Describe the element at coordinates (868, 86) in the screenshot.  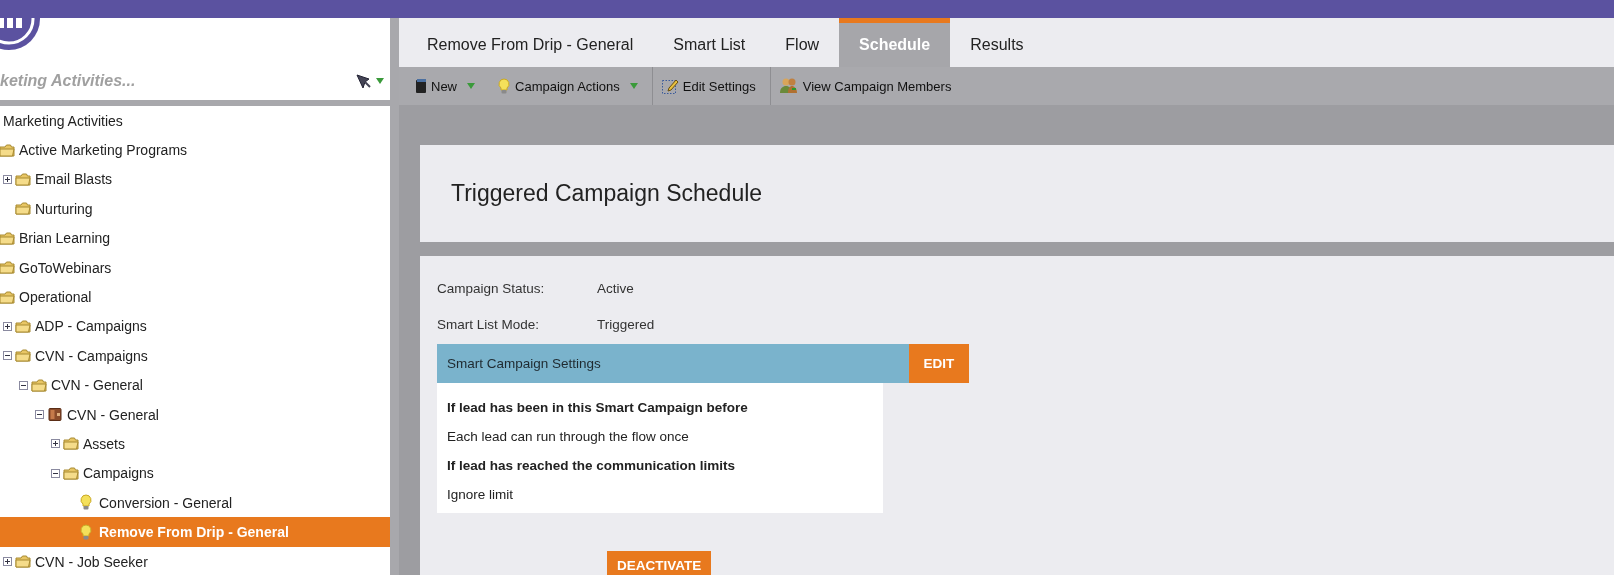
I see `toolbar-button: View Campaign Members` at that location.